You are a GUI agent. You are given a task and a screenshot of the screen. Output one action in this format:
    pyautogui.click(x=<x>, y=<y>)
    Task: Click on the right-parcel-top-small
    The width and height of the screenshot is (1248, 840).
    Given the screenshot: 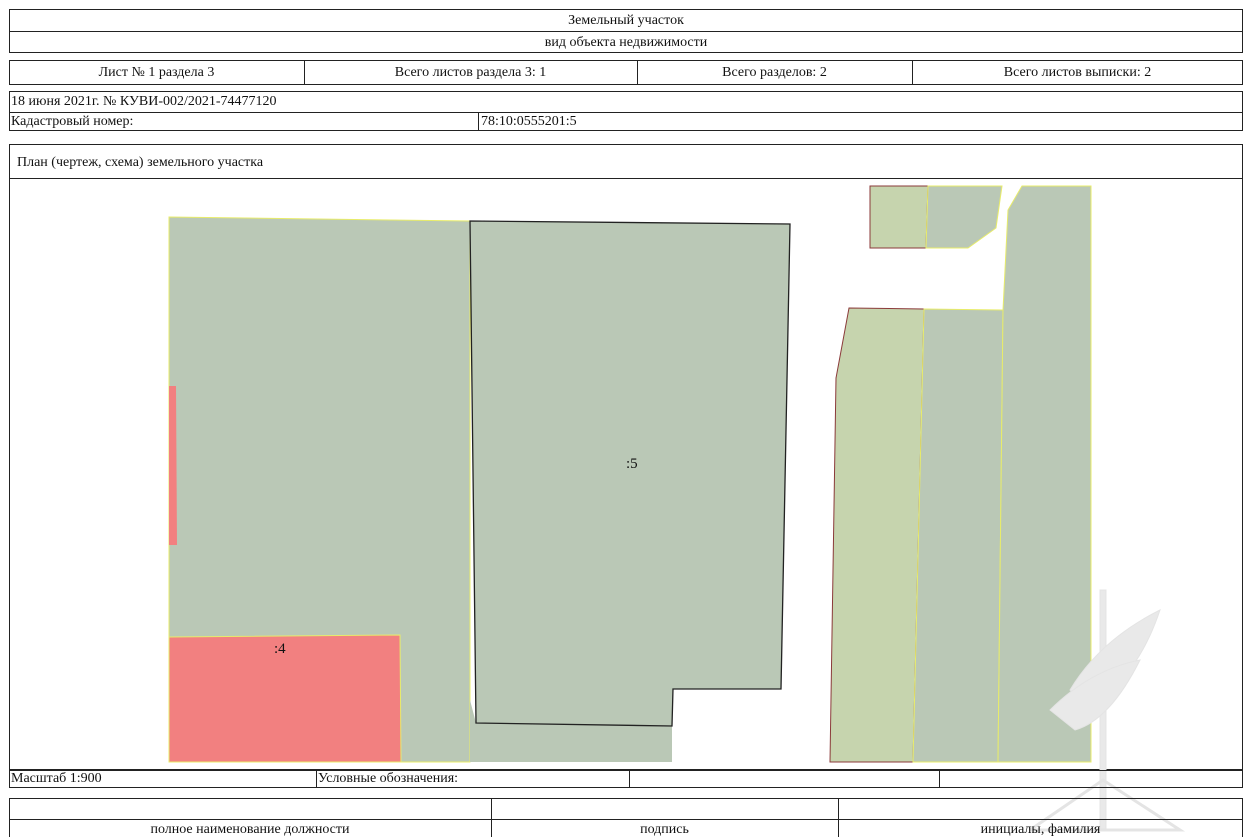 What is the action you would take?
    pyautogui.click(x=899, y=217)
    